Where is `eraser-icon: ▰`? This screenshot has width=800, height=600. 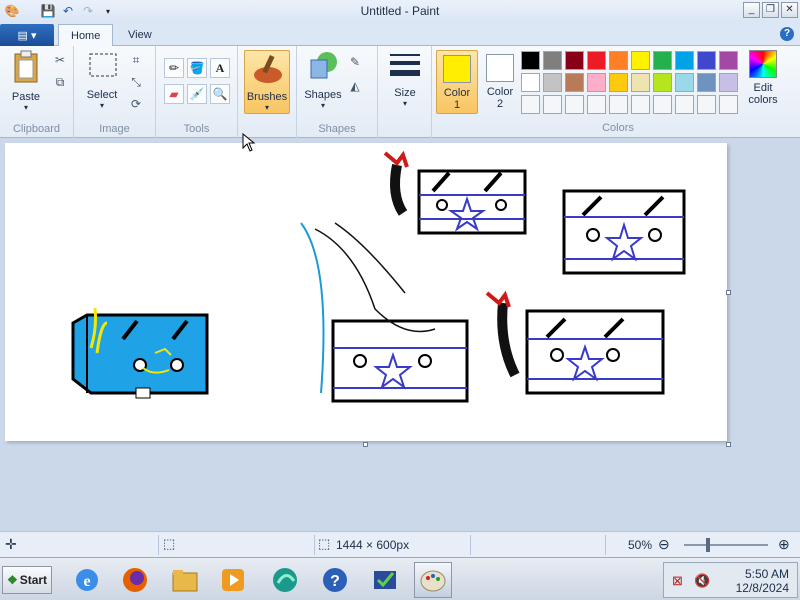
eraser-icon: ▰ is located at coordinates (174, 94).